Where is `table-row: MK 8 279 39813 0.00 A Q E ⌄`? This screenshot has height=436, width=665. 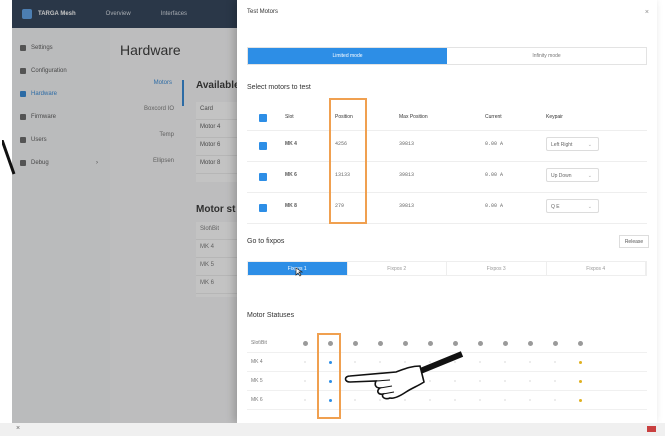
table-row: MK 8 279 39813 0.00 A Q E ⌄ is located at coordinates (447, 208).